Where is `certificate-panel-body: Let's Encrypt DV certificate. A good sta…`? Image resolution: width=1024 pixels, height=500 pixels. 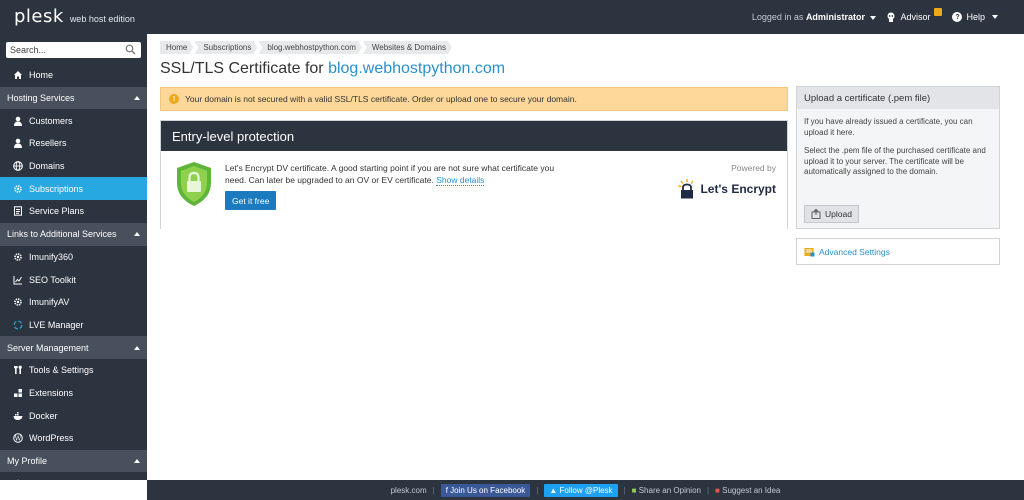
certificate-panel-body: Let's Encrypt DV certificate. A good sta… is located at coordinates (474, 190).